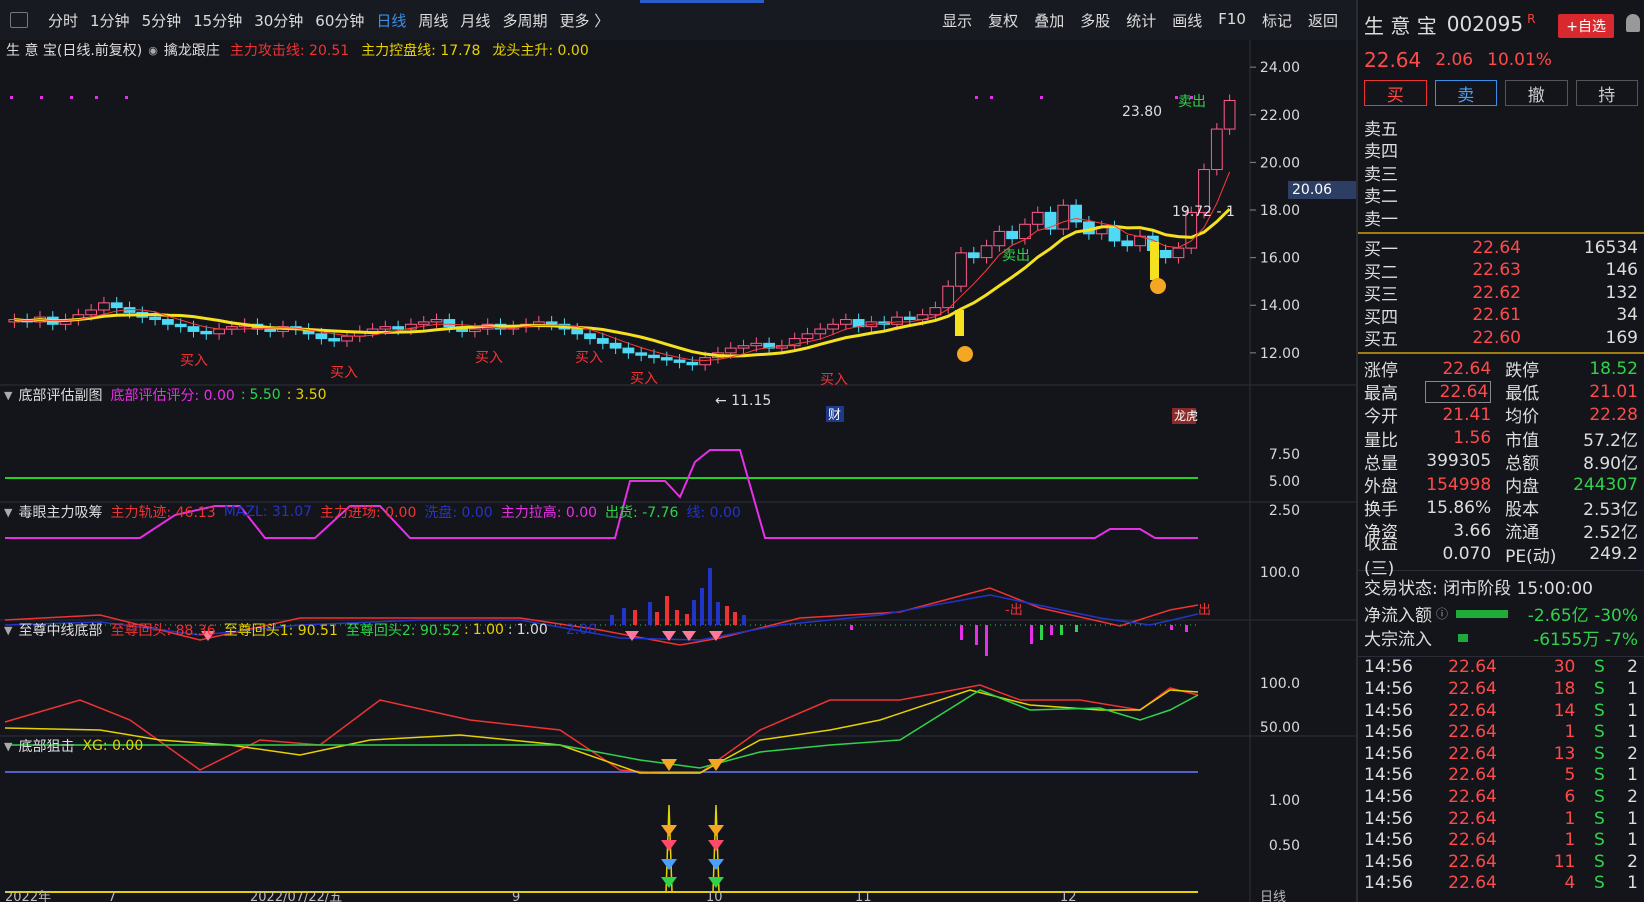  What do you see at coordinates (1485, 24) in the screenshot?
I see `stock-code: 002095` at bounding box center [1485, 24].